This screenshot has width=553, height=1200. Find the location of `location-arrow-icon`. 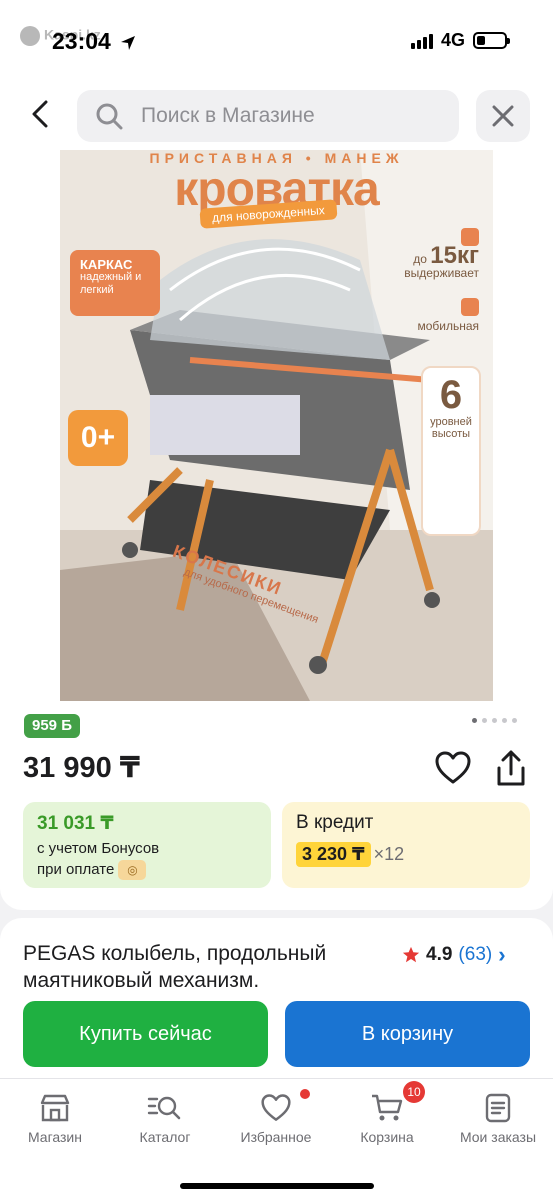

location-arrow-icon is located at coordinates (128, 42).